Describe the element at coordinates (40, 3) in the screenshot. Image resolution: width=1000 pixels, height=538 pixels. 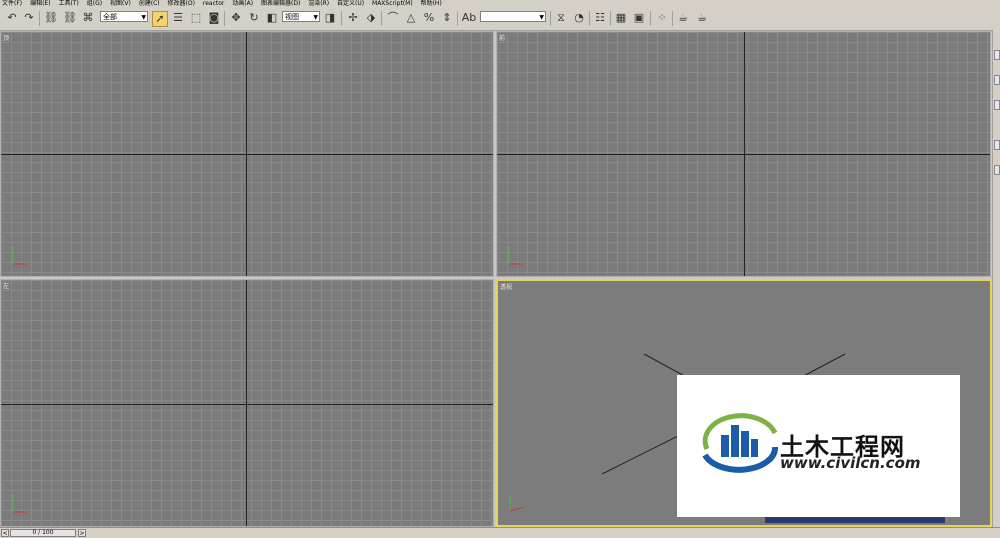
I see `menu-edit: 编辑(E)` at that location.